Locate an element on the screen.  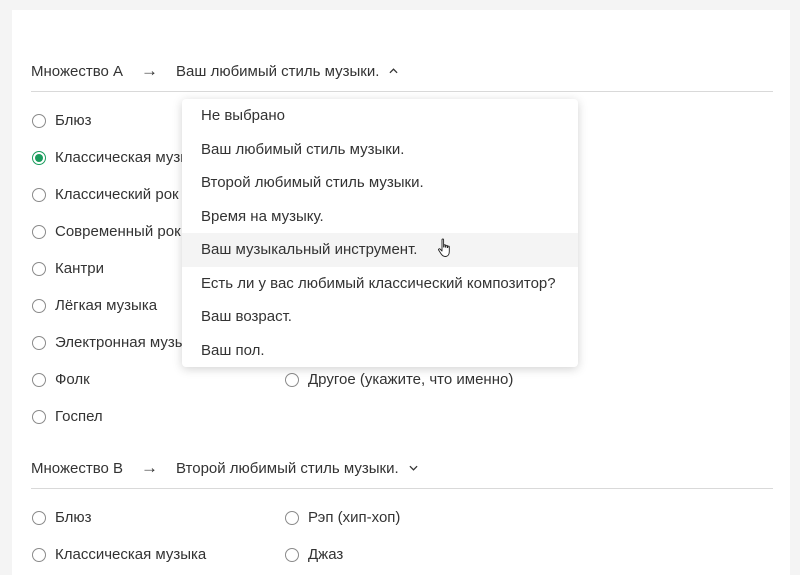
set-a-question-select: Ваш любимый стиль музыки. is located at coordinates (287, 71).